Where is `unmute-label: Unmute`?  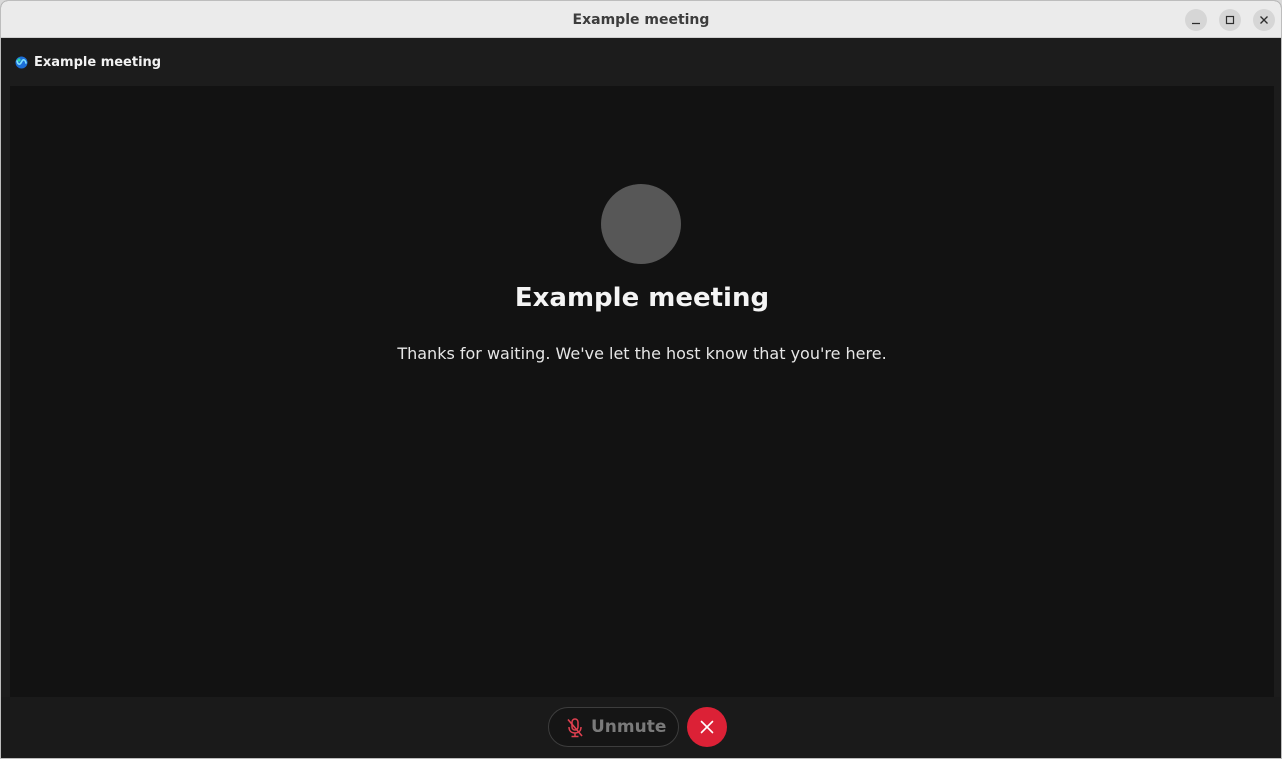 unmute-label: Unmute is located at coordinates (629, 727).